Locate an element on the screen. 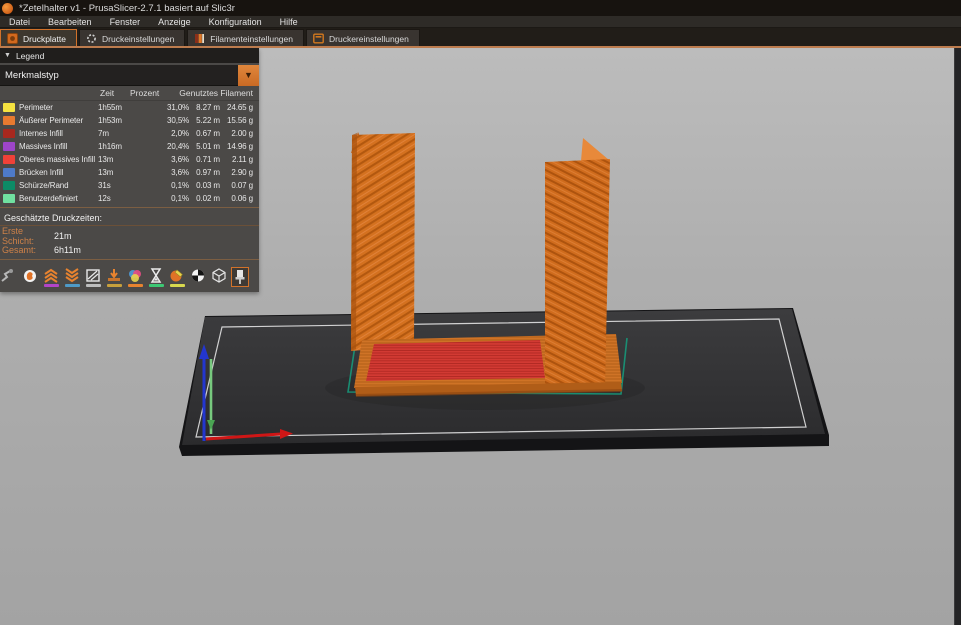  right-panel-edge is located at coordinates (957, 336).